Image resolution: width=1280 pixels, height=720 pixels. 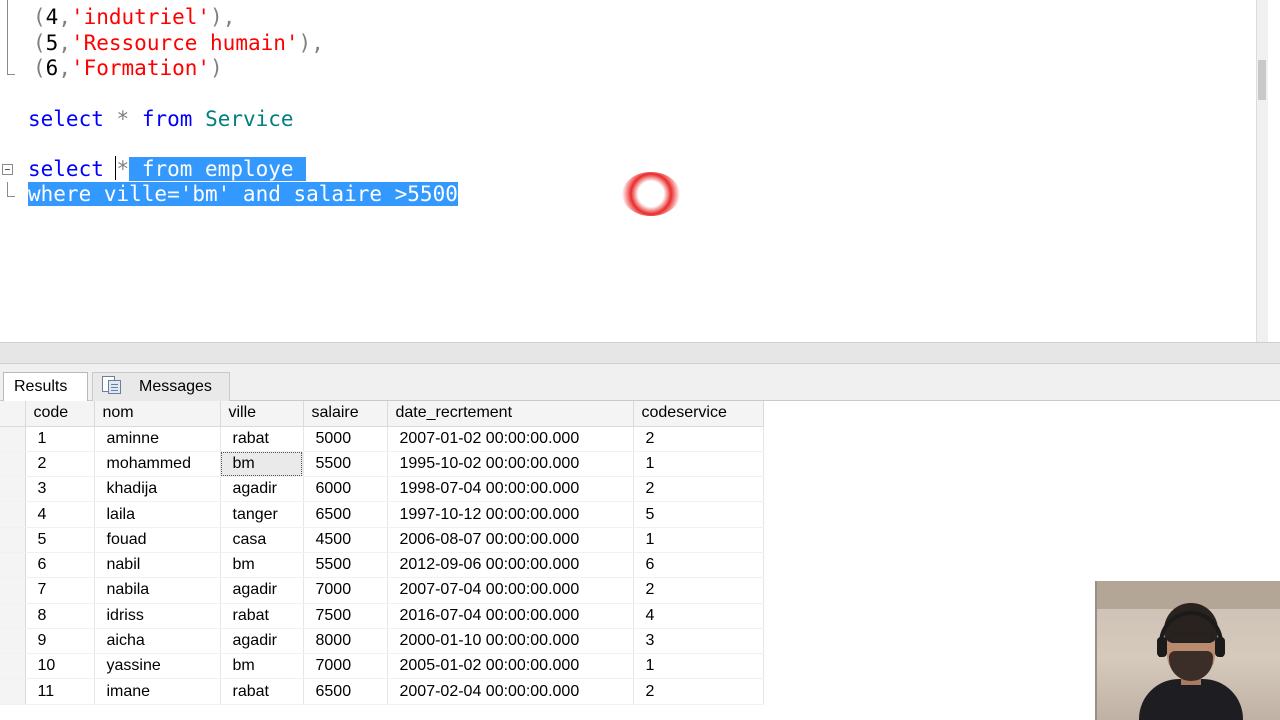 What do you see at coordinates (345, 540) in the screenshot?
I see `grid-cell: 4500` at bounding box center [345, 540].